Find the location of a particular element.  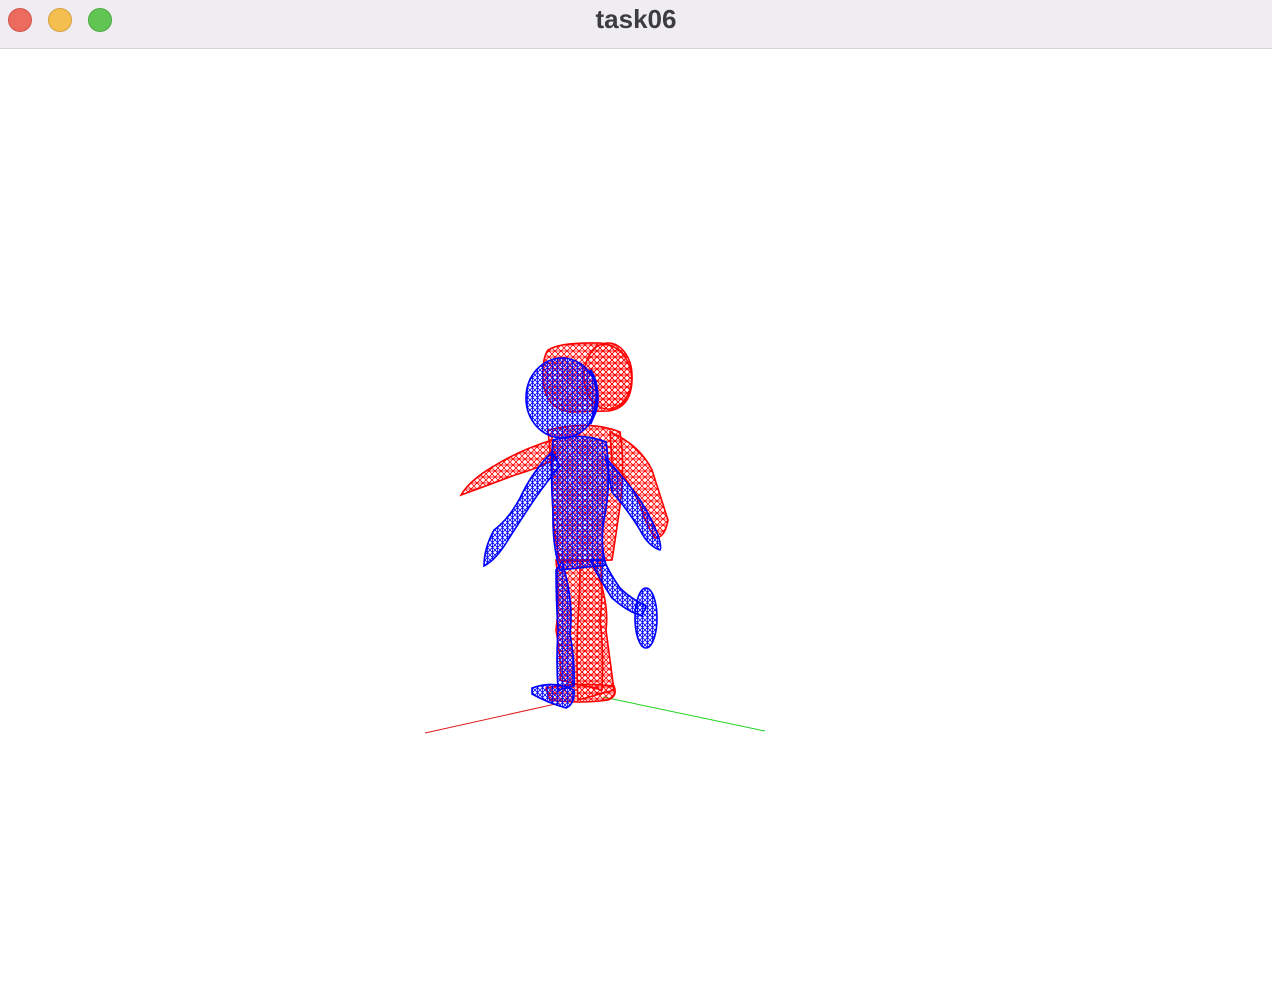

title-bar: task06 is located at coordinates (636, 24).